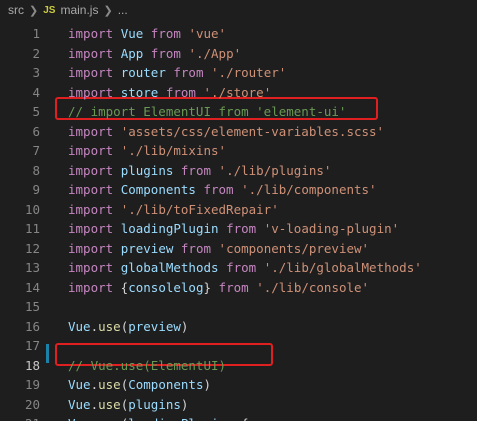 Image resolution: width=477 pixels, height=421 pixels. I want to click on code-line: 2 import App from './App', so click(238, 53).